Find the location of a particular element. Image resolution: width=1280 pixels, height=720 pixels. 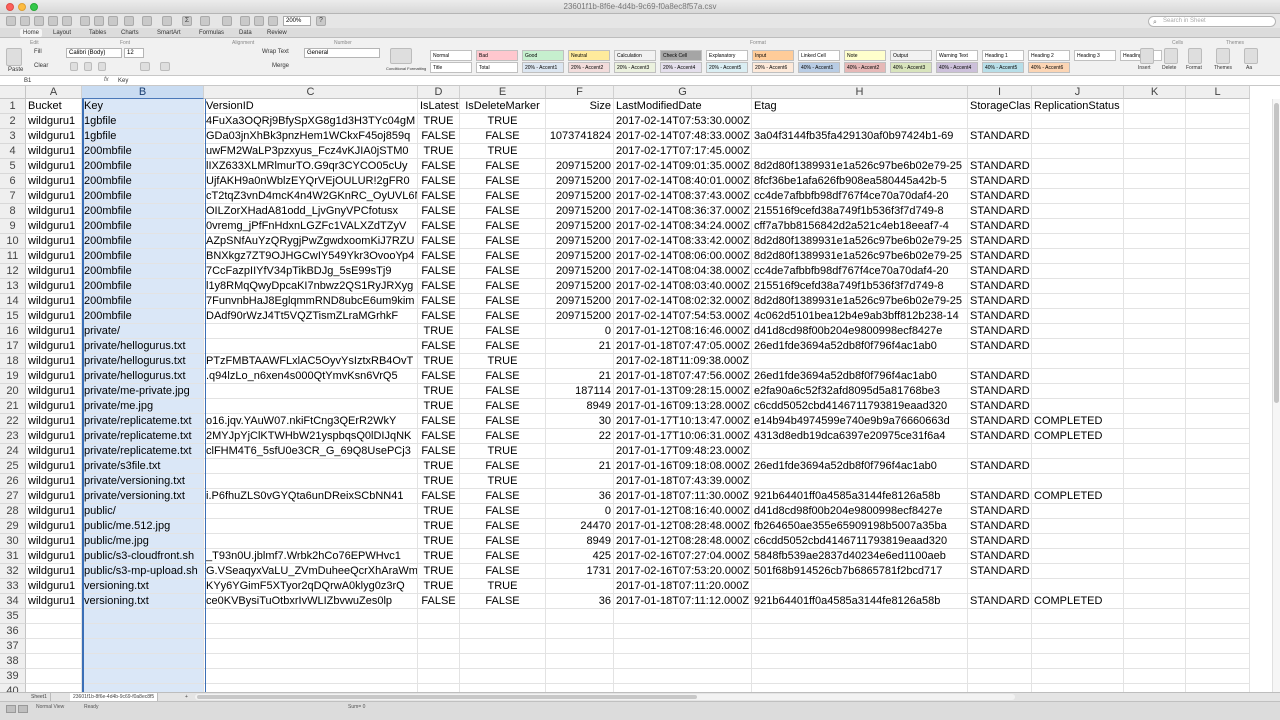

cell: 921b64401ff0a4585a3144fe8126a58b is located at coordinates (860, 496).